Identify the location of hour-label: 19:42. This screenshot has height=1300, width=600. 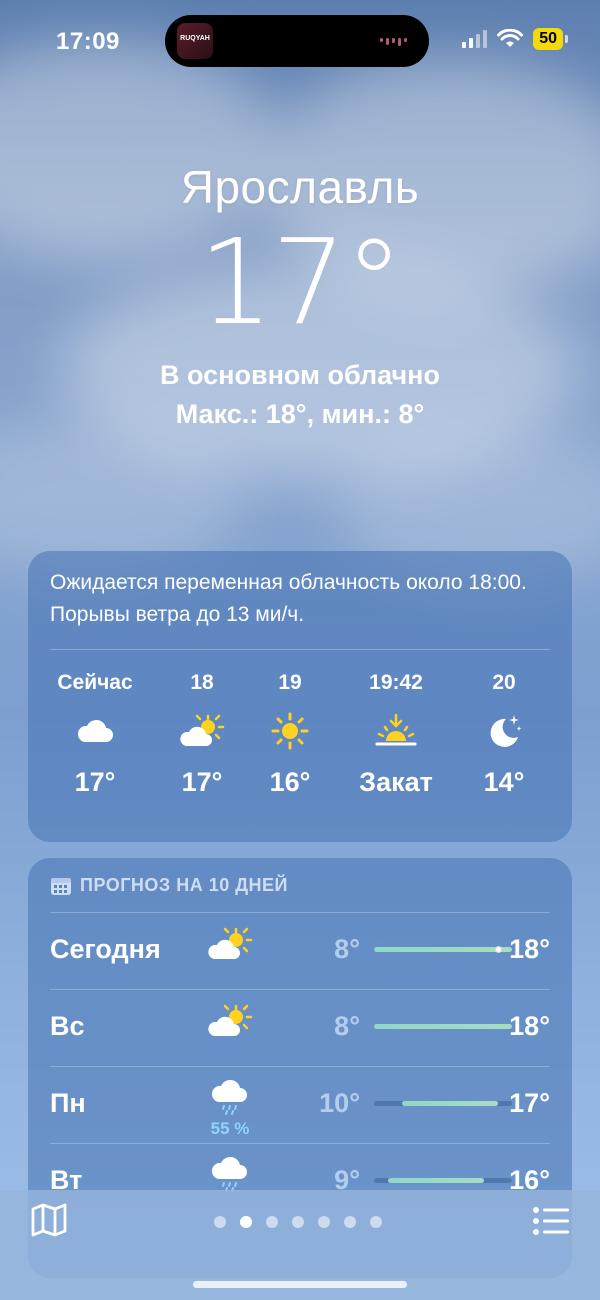
(396, 682).